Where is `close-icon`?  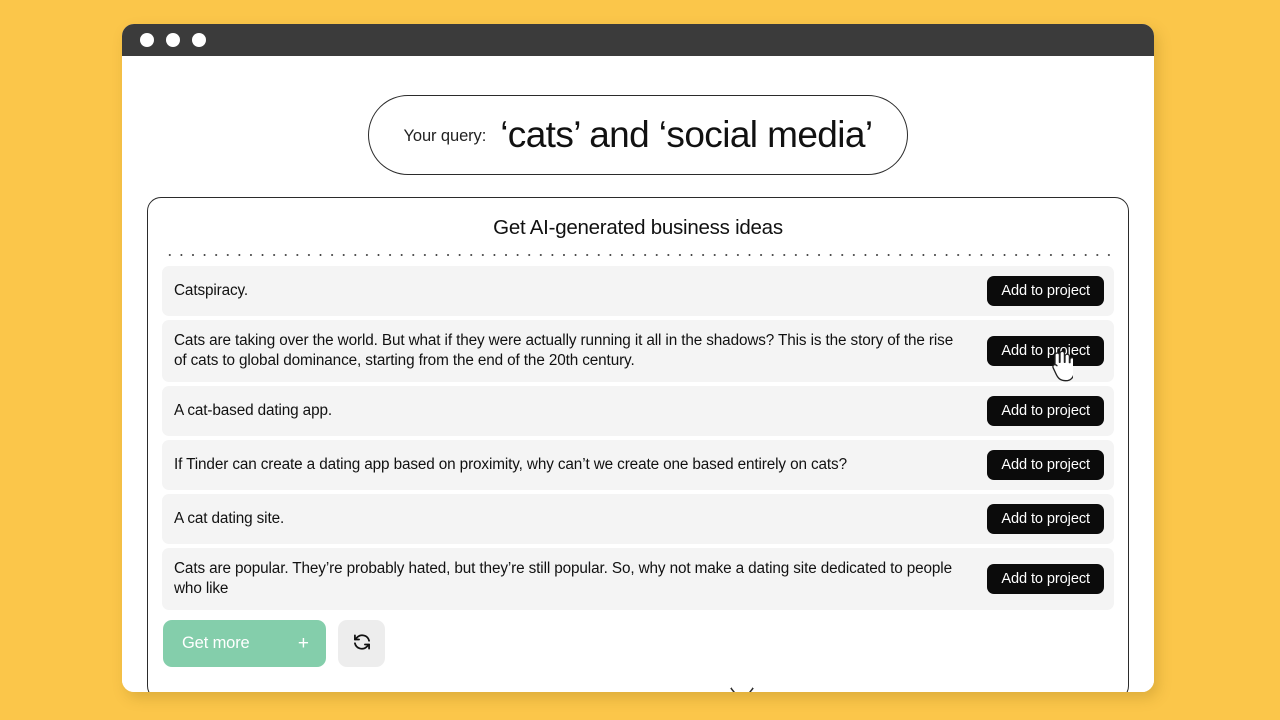
close-icon is located at coordinates (147, 40).